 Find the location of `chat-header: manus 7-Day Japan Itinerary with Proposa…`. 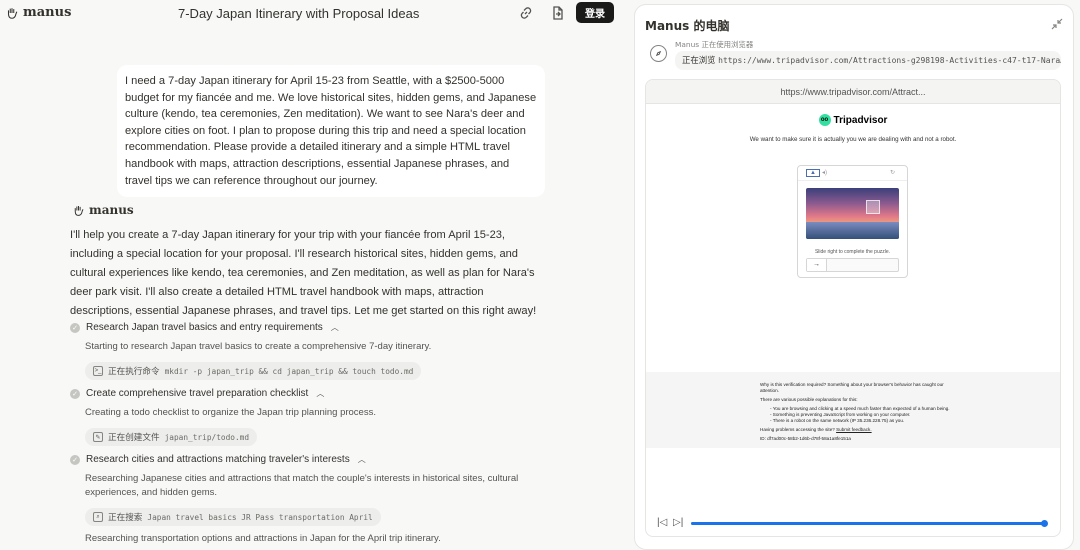

chat-header: manus 7-Day Japan Itinerary with Proposa… is located at coordinates (312, 14).